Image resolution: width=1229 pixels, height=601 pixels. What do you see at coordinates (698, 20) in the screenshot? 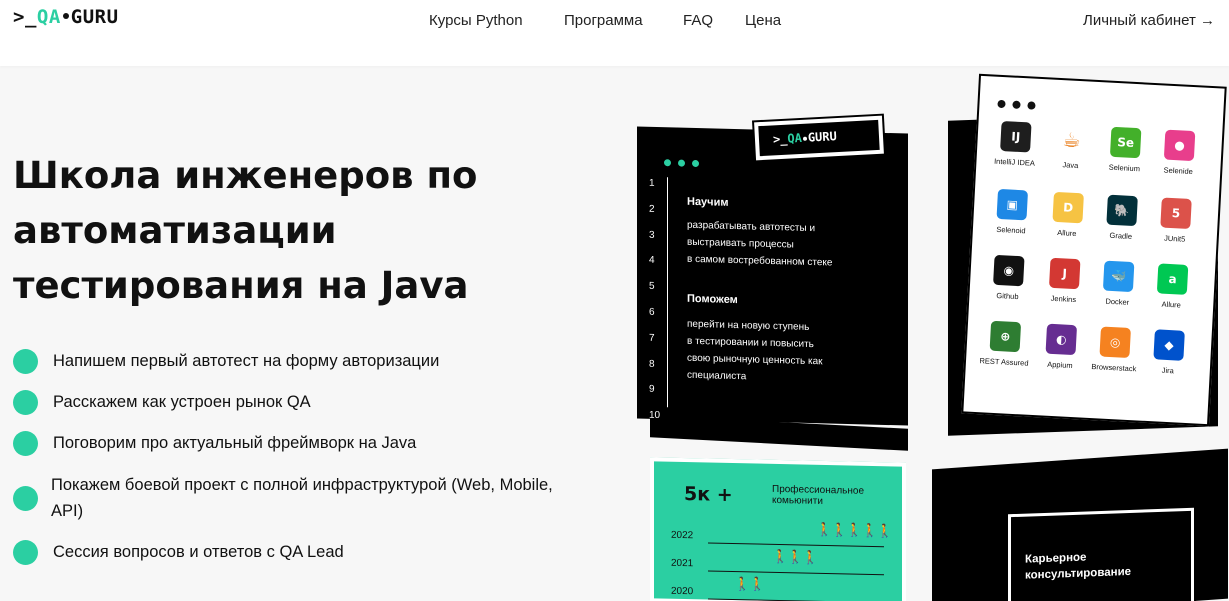
I see `nav-faq: FAQ` at bounding box center [698, 20].